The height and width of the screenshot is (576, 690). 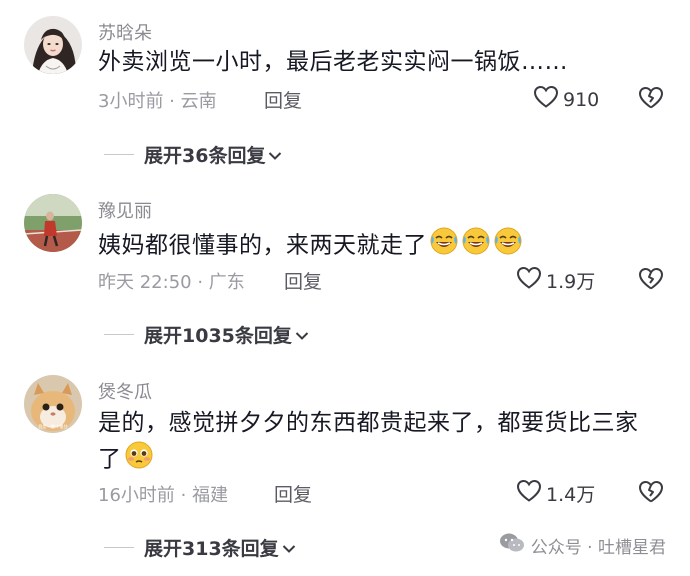 I want to click on like-button: 1.9万, so click(x=555, y=280).